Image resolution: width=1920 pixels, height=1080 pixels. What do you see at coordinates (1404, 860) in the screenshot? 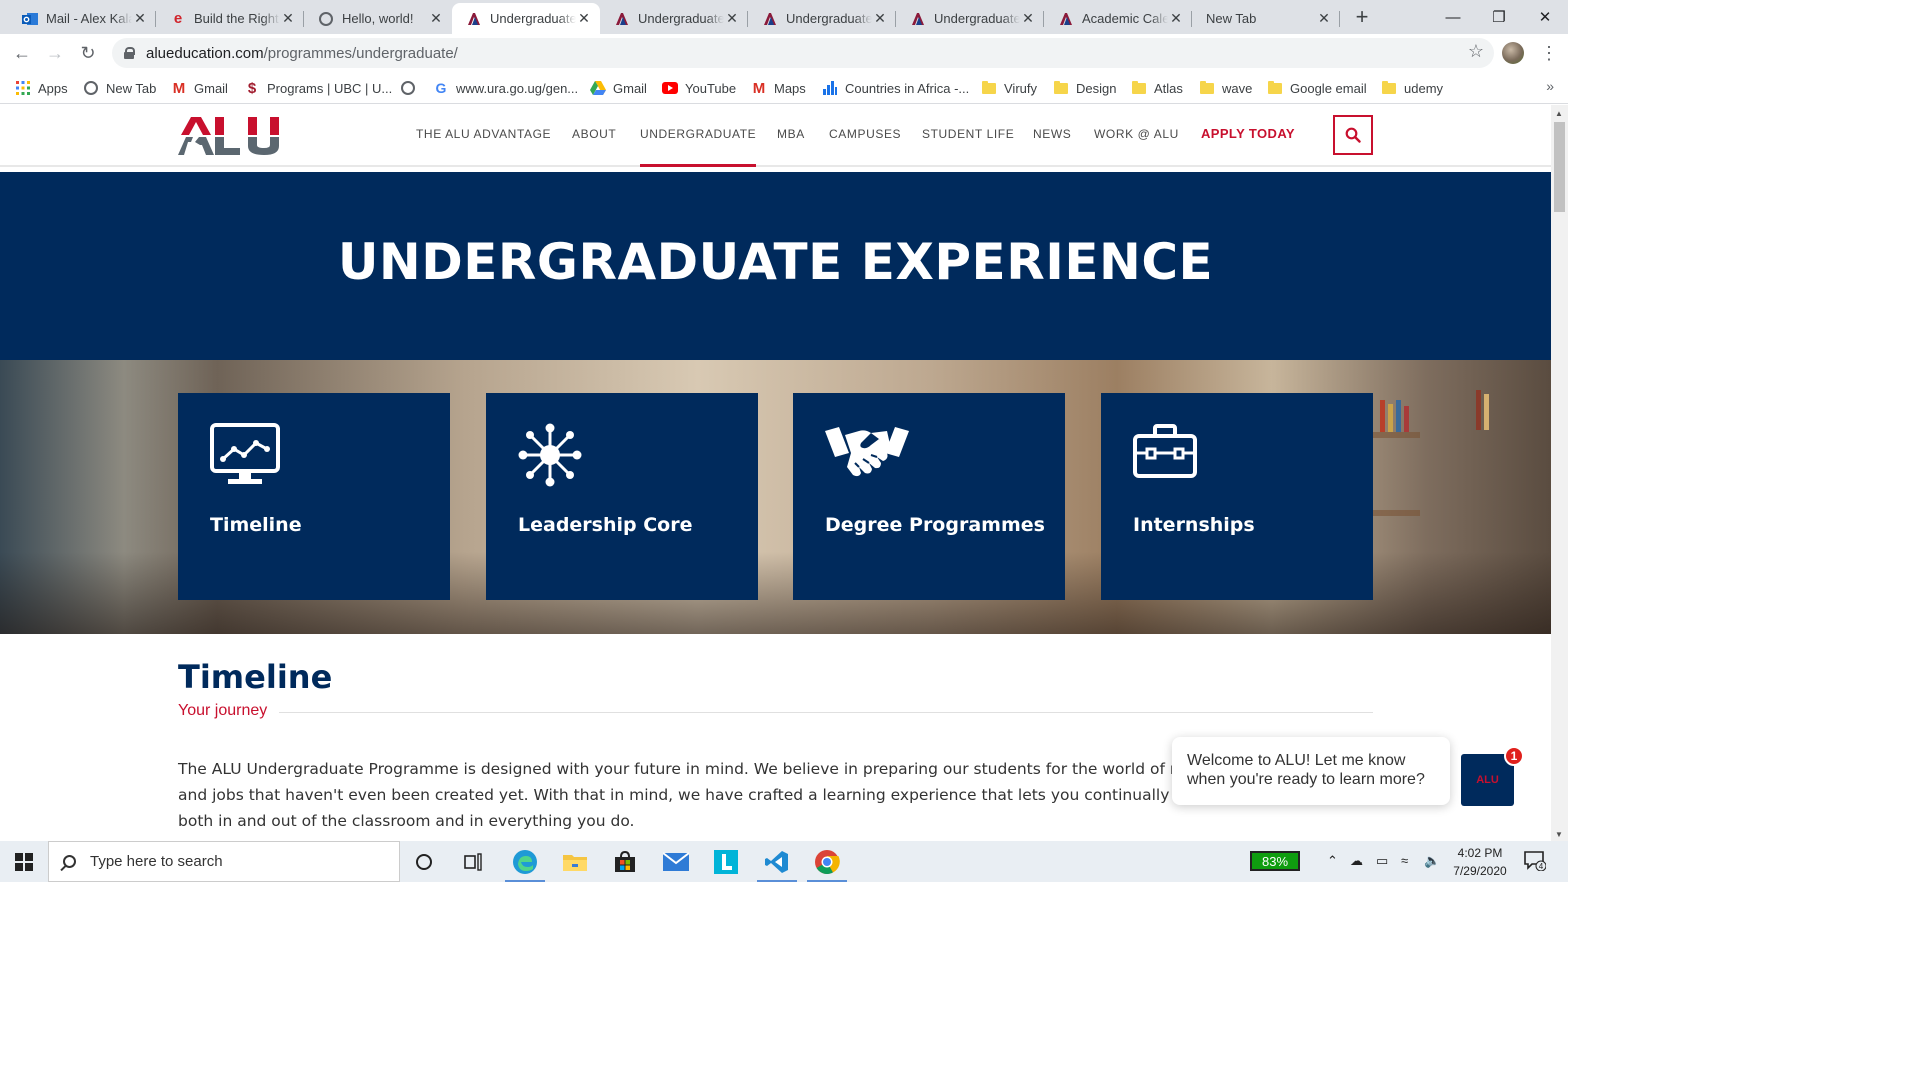
I see `wifi-icon: ≈` at bounding box center [1404, 860].